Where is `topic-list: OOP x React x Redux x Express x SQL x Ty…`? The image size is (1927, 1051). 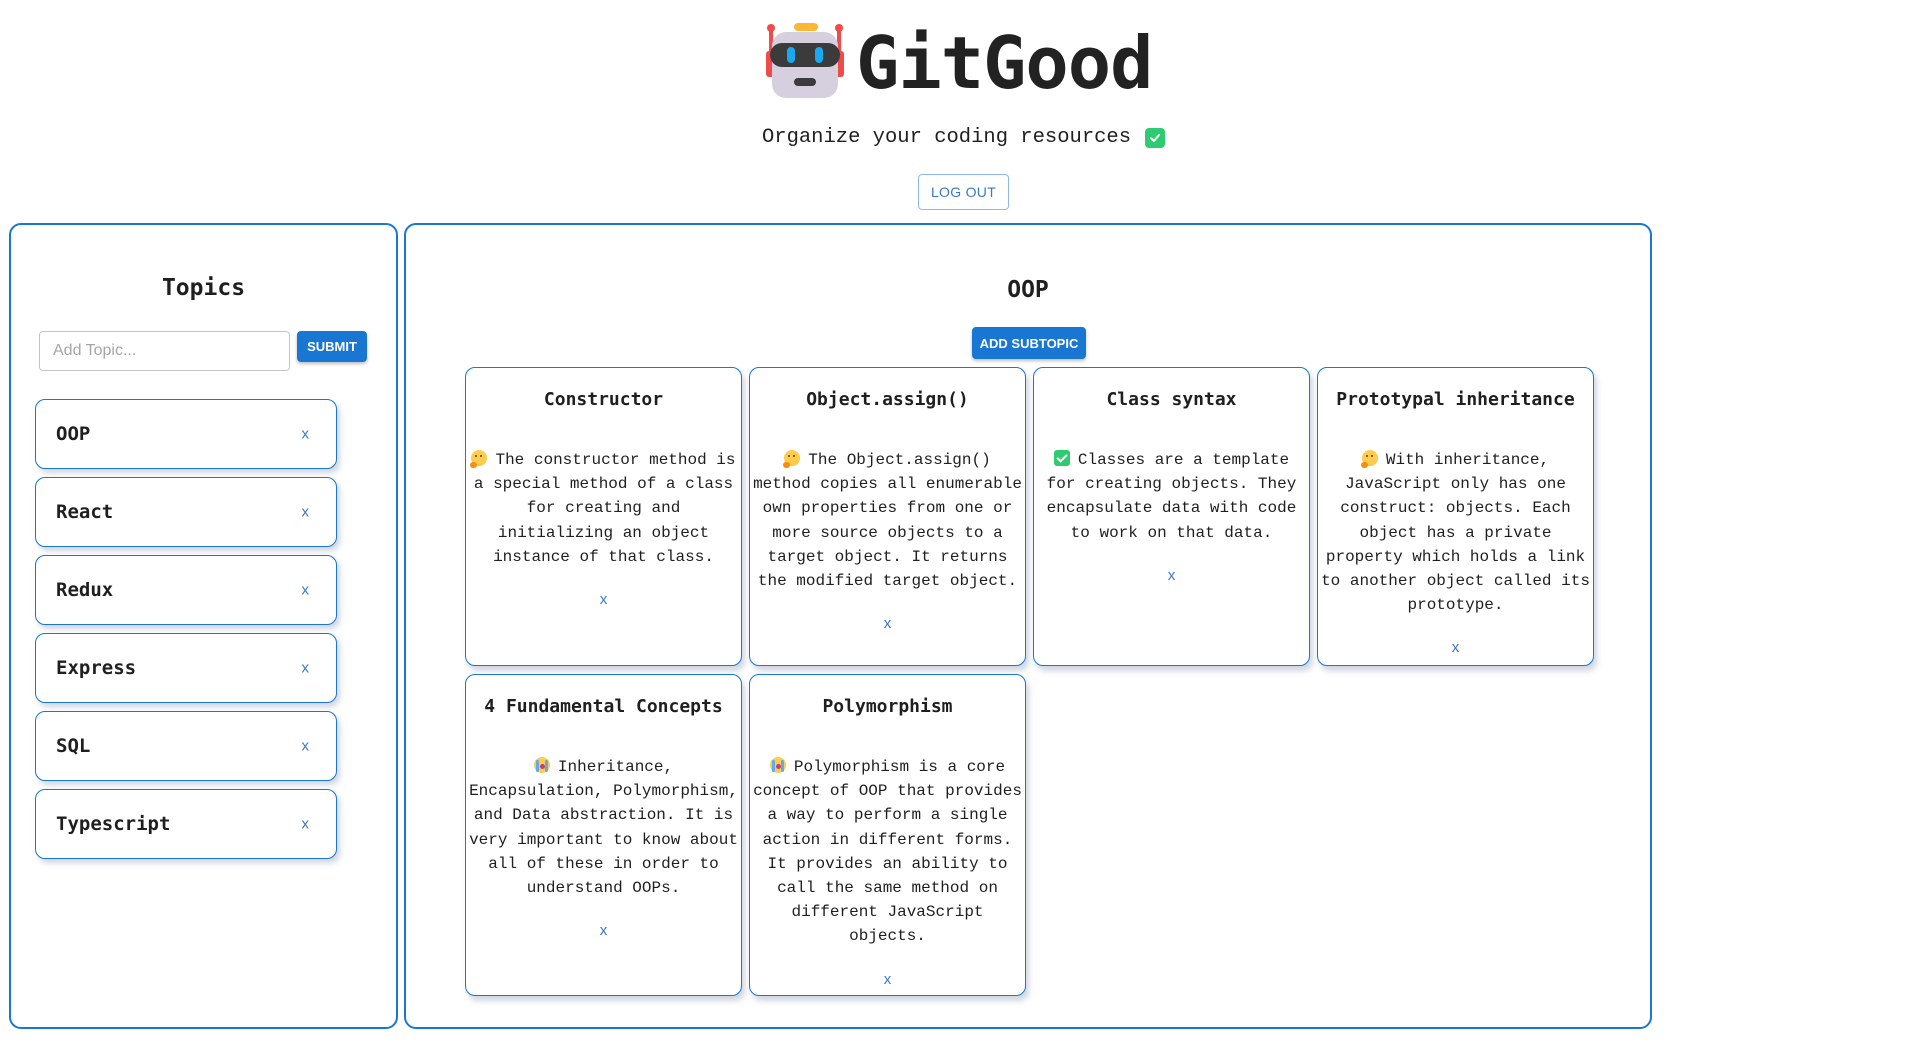 topic-list: OOP x React x Redux x Express x SQL x Ty… is located at coordinates (187, 633).